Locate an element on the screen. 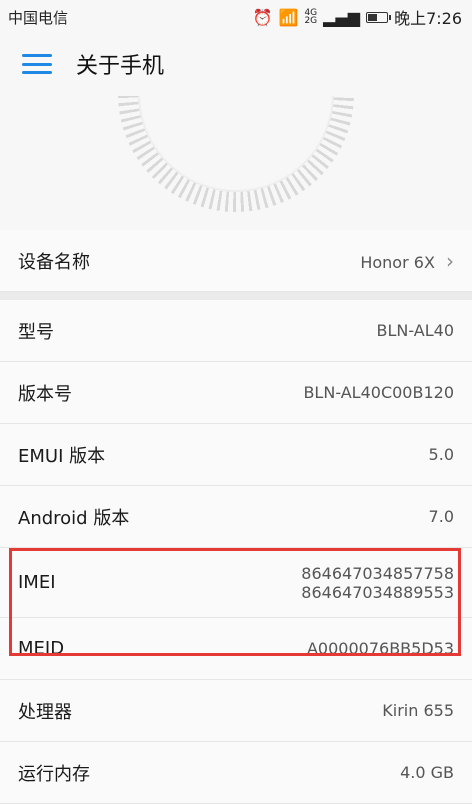 The height and width of the screenshot is (804, 472). wifi-icon: 📶 is located at coordinates (288, 17).